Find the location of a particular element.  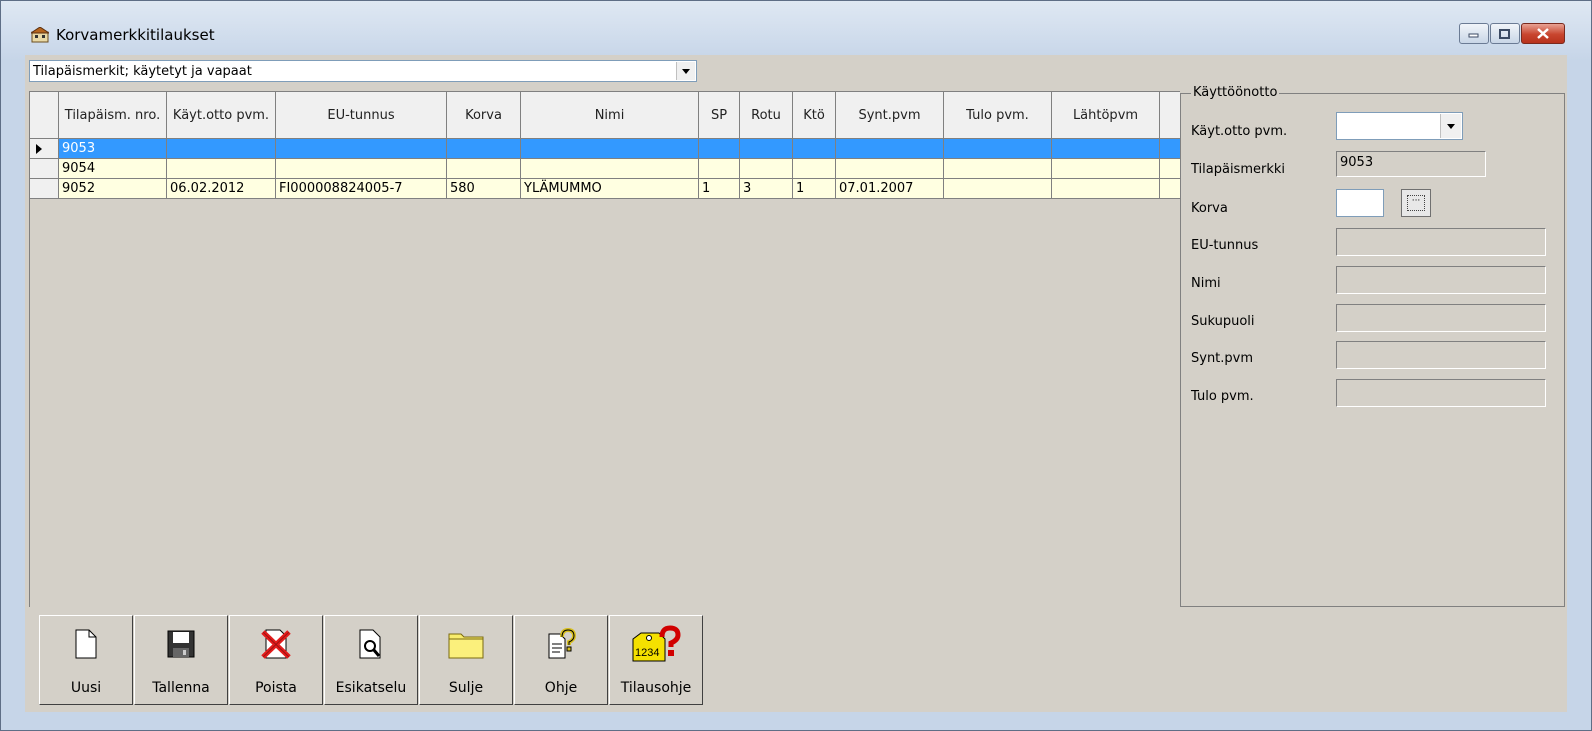

filter-dropdown-button is located at coordinates (685, 71).